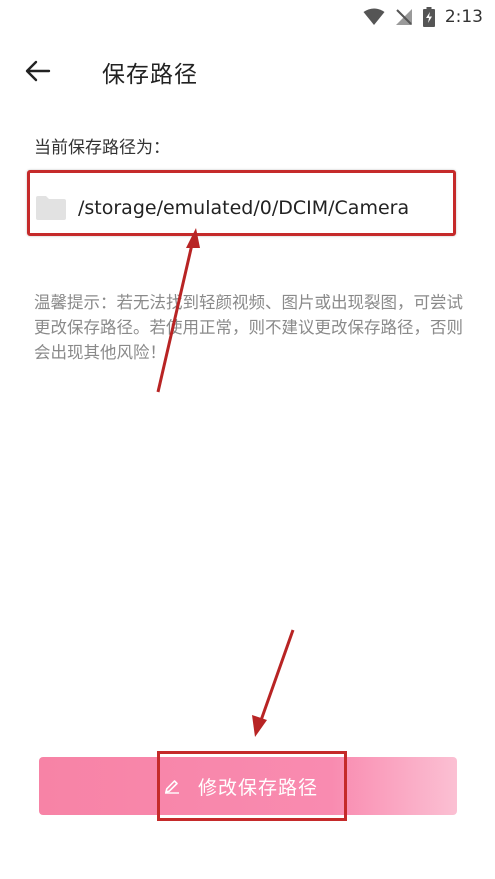  Describe the element at coordinates (178, 310) in the screenshot. I see `annotation-arrow-path` at that location.